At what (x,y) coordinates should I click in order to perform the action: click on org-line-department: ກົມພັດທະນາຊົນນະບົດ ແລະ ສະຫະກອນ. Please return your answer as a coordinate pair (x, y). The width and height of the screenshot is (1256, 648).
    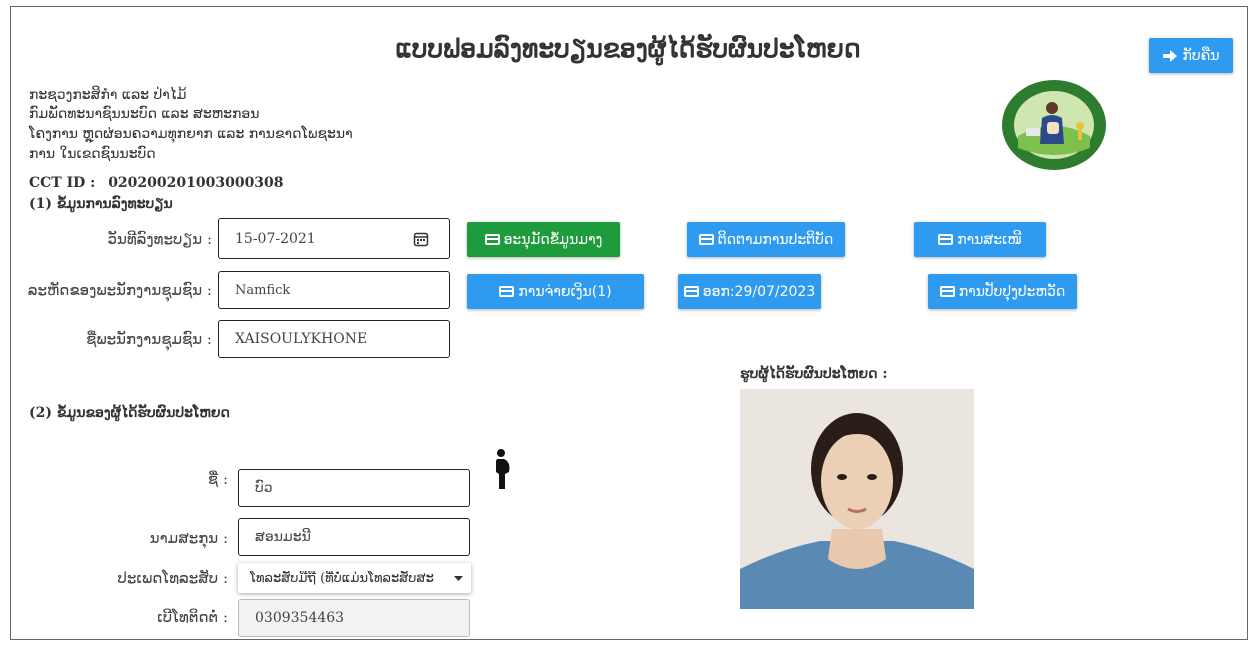
    Looking at the image, I should click on (144, 114).